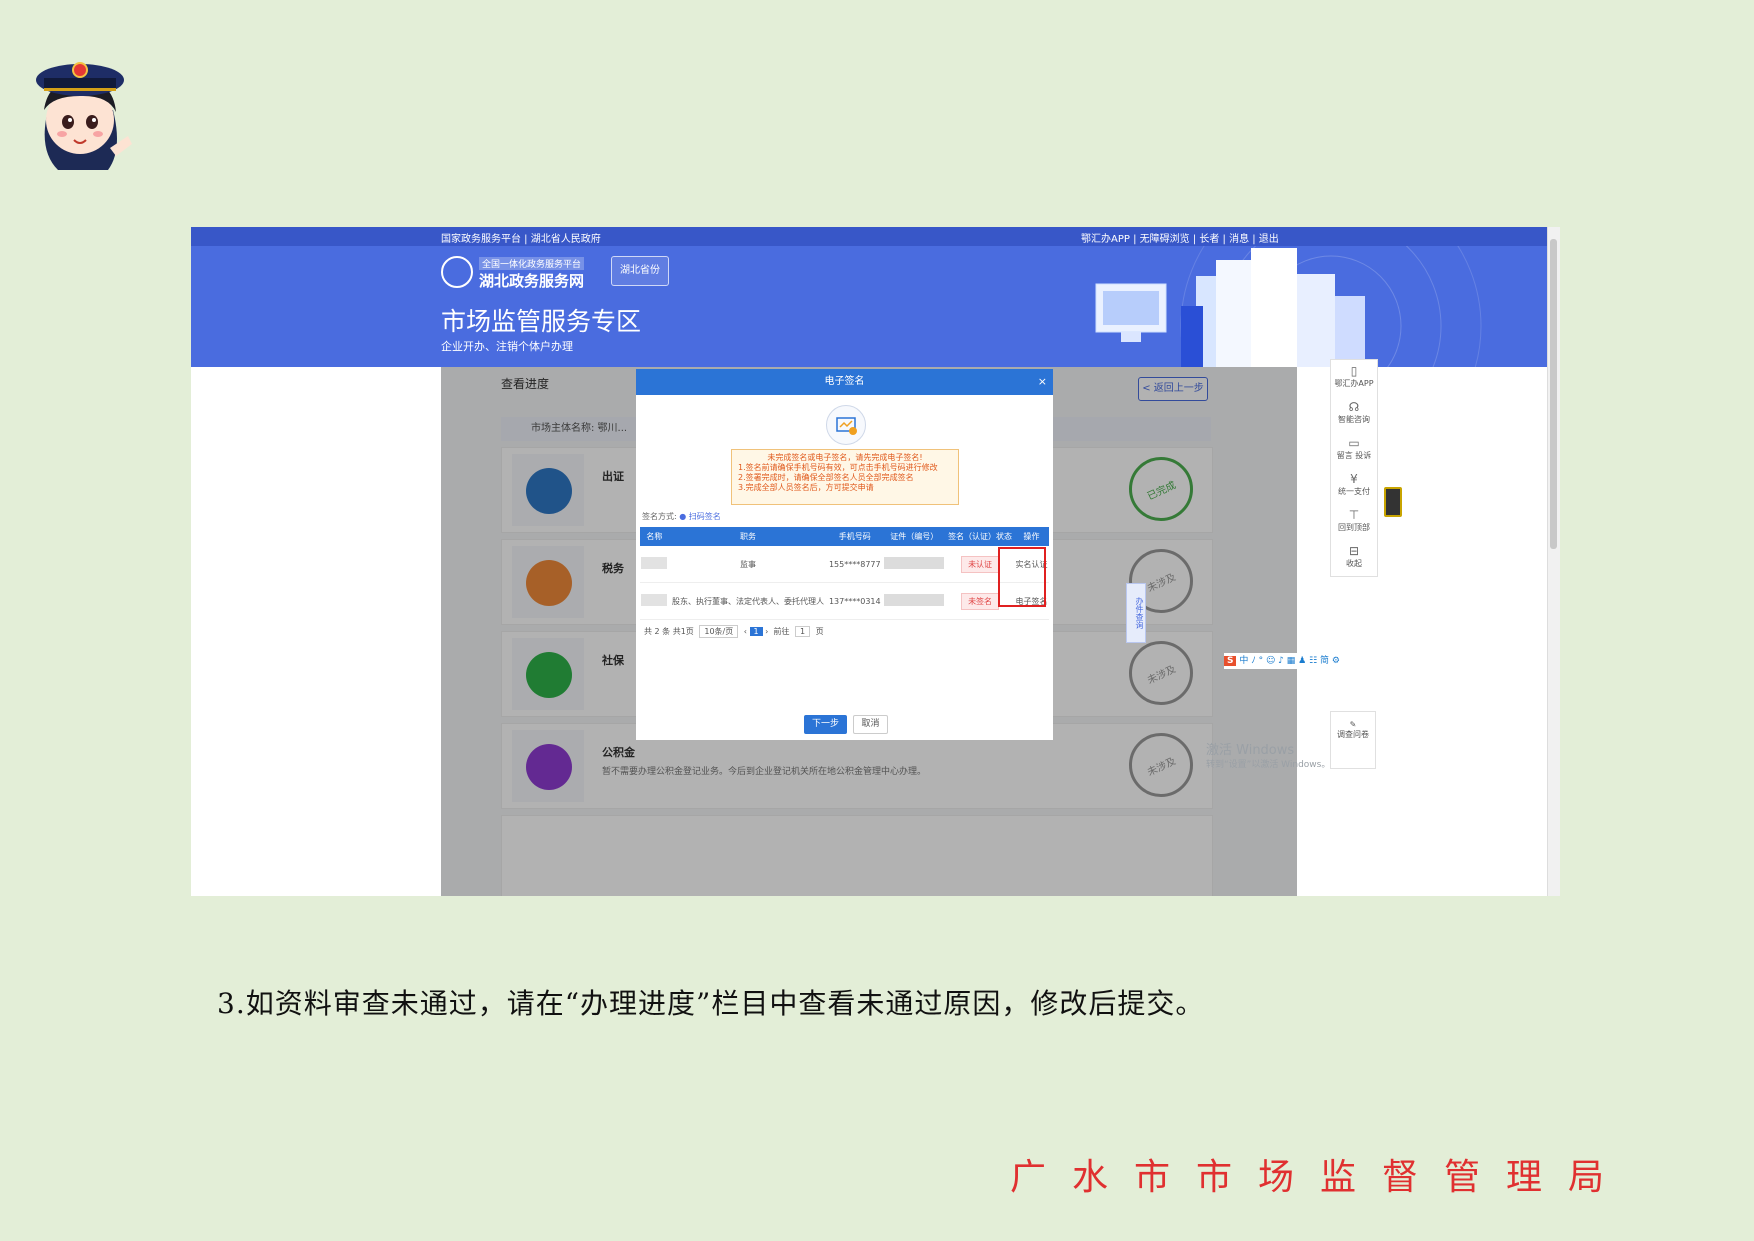  I want to click on signer-duty: 监事, so click(748, 564).